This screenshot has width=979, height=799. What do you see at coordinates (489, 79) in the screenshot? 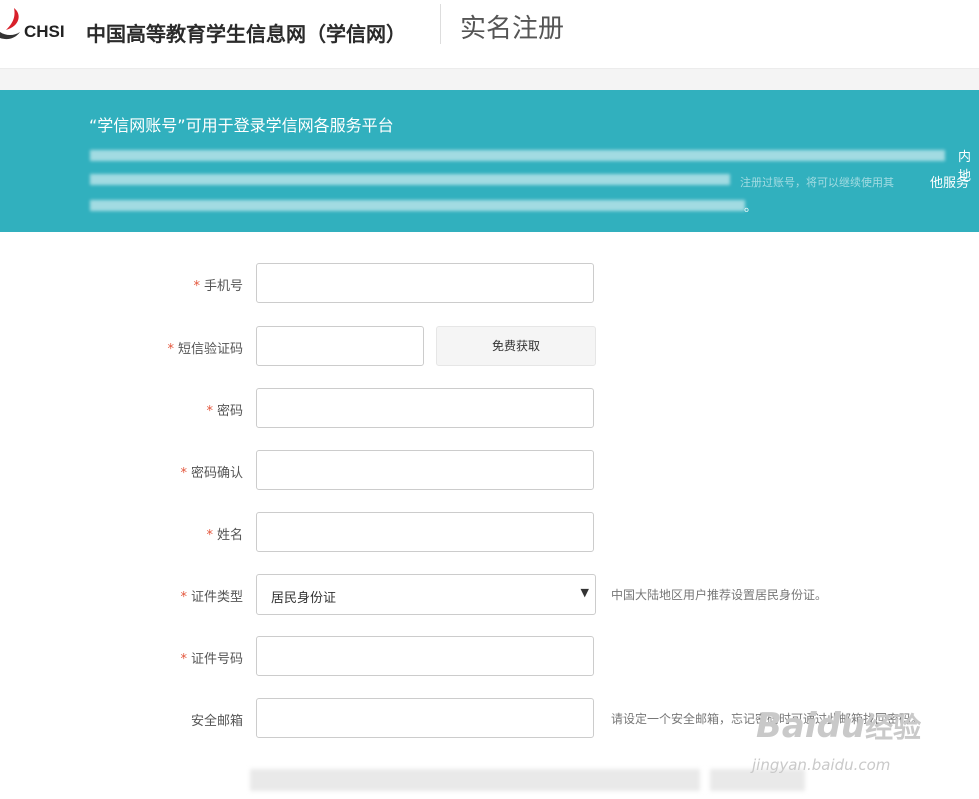
I see `header-band` at bounding box center [489, 79].